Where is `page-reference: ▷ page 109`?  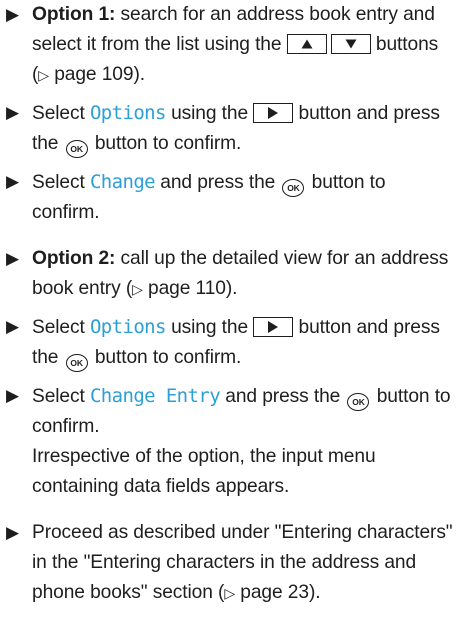
page-reference: ▷ page 109 is located at coordinates (85, 74).